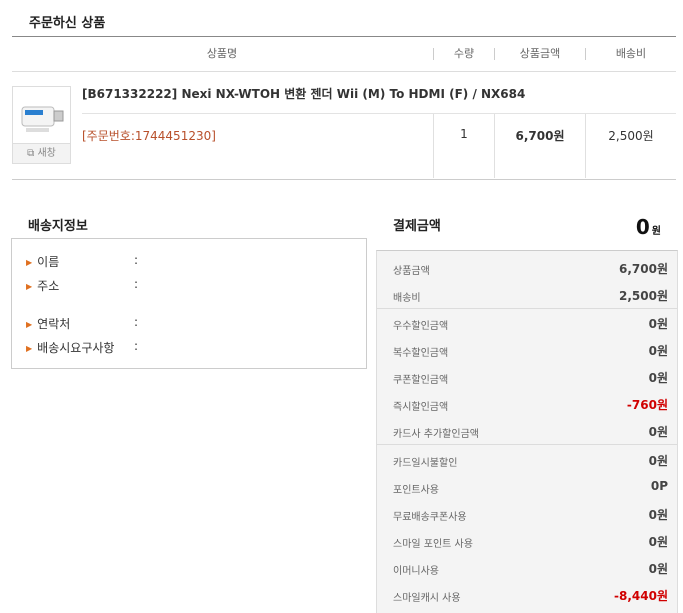 The width and height of the screenshot is (683, 613). What do you see at coordinates (421, 326) in the screenshot?
I see `pay-row-label: 우수할인금액` at bounding box center [421, 326].